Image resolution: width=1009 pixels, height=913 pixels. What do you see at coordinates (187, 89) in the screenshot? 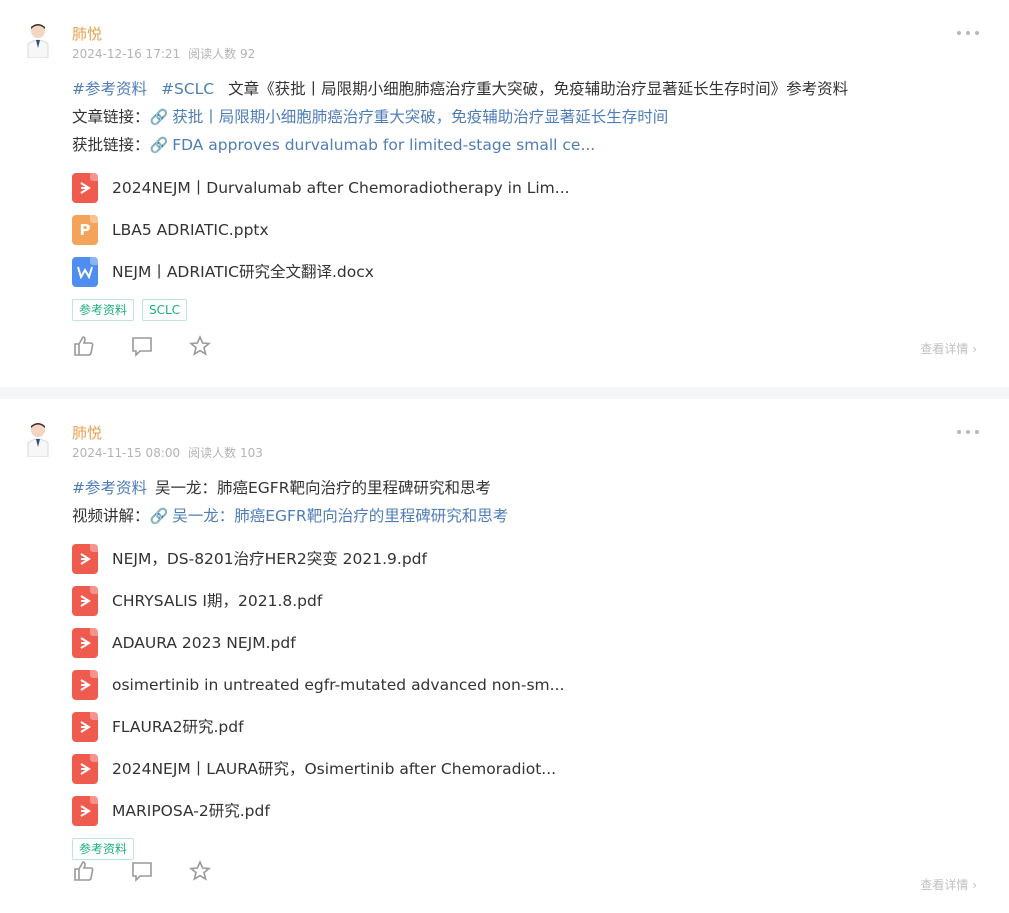
I see `hashtag: #SCLC` at bounding box center [187, 89].